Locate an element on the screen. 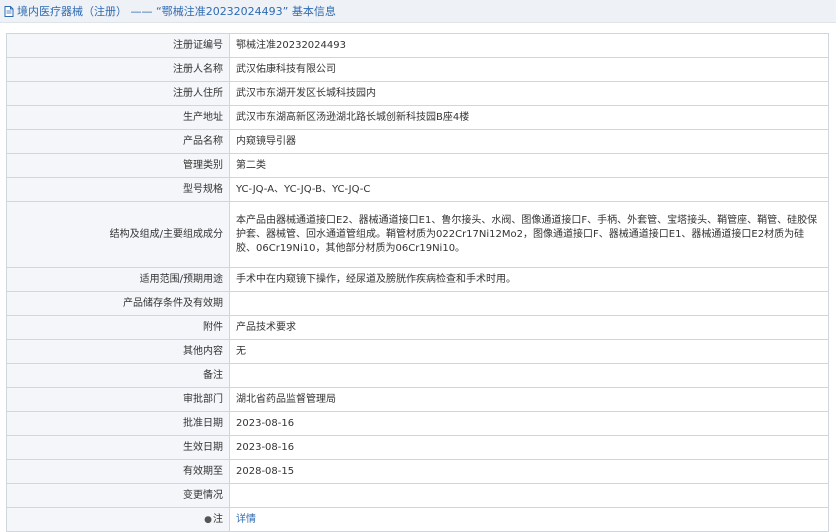 This screenshot has width=836, height=532. table-row: 注册证编号 鄂械注准20232024493 is located at coordinates (417, 45).